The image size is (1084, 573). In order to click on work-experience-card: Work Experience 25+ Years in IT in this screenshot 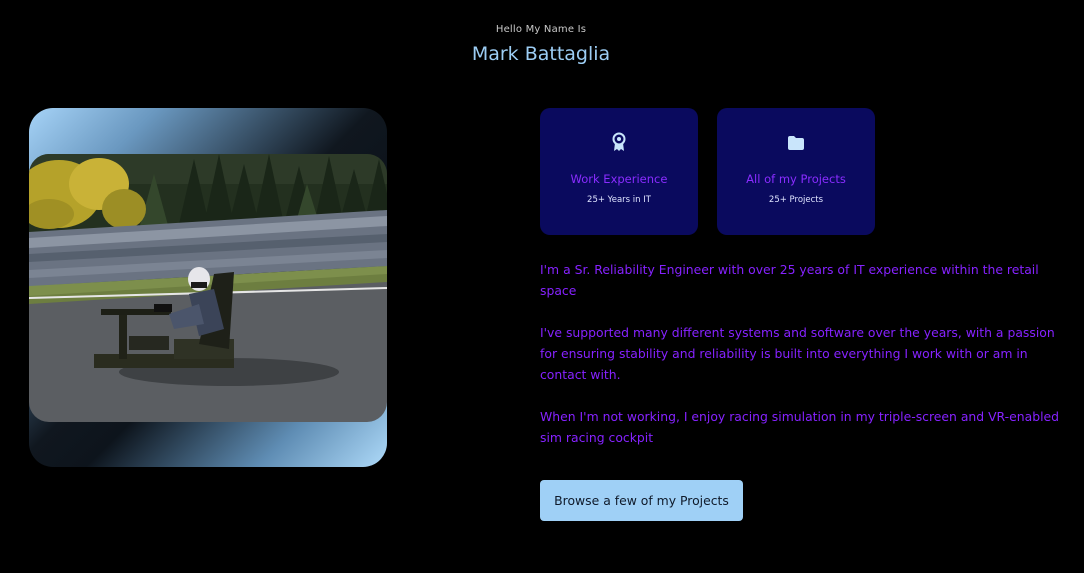, I will do `click(619, 171)`.